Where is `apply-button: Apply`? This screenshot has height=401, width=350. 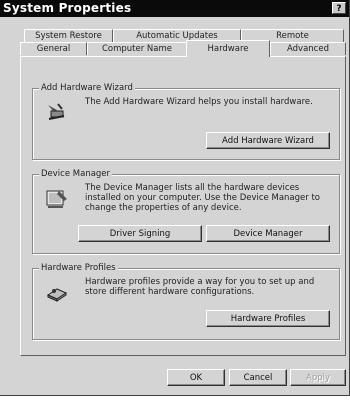 apply-button: Apply is located at coordinates (318, 377).